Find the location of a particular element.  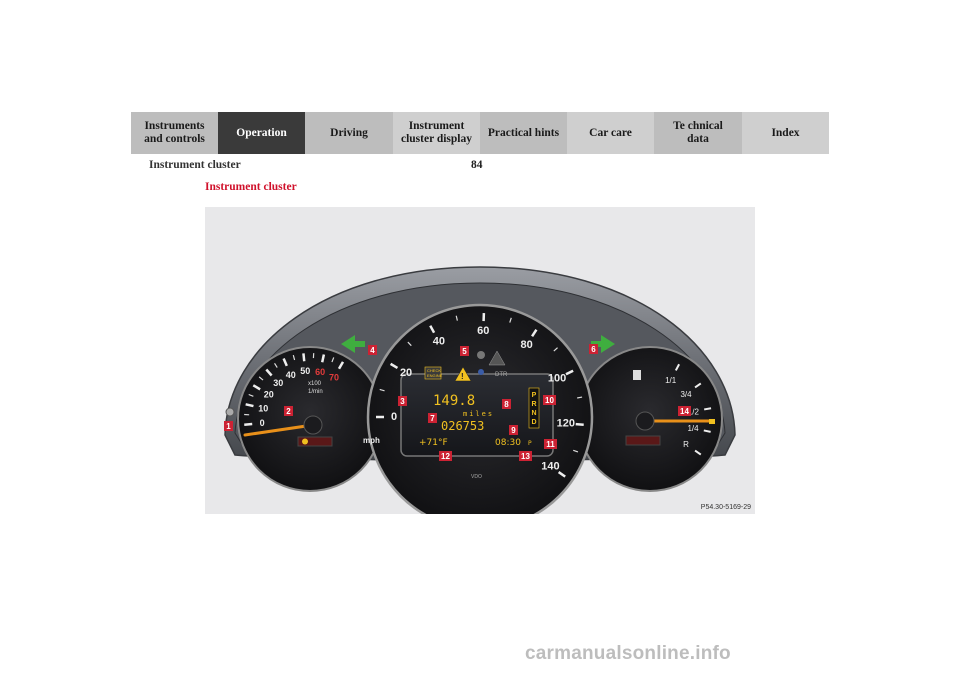

nav-tab-1: Operation is located at coordinates (261, 133).